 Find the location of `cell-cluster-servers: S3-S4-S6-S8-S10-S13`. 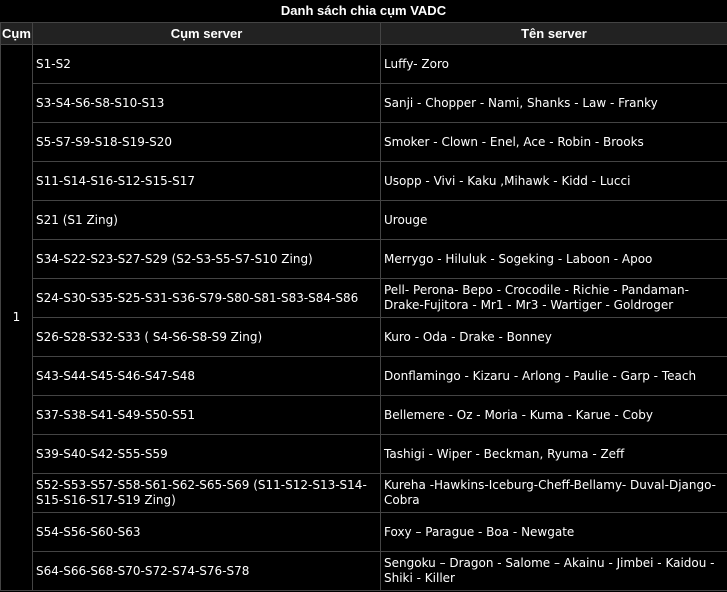

cell-cluster-servers: S3-S4-S6-S8-S10-S13 is located at coordinates (206, 103).